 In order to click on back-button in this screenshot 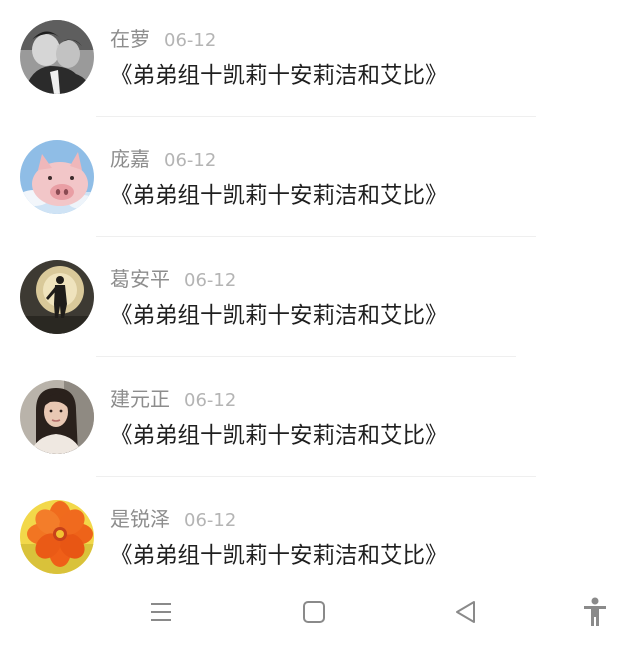, I will do `click(466, 612)`.